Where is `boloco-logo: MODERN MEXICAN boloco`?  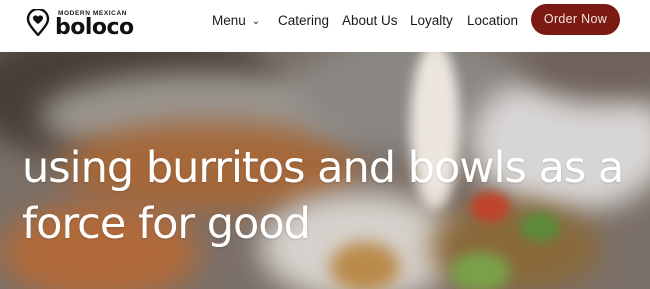
boloco-logo: MODERN MEXICAN boloco is located at coordinates (81, 24).